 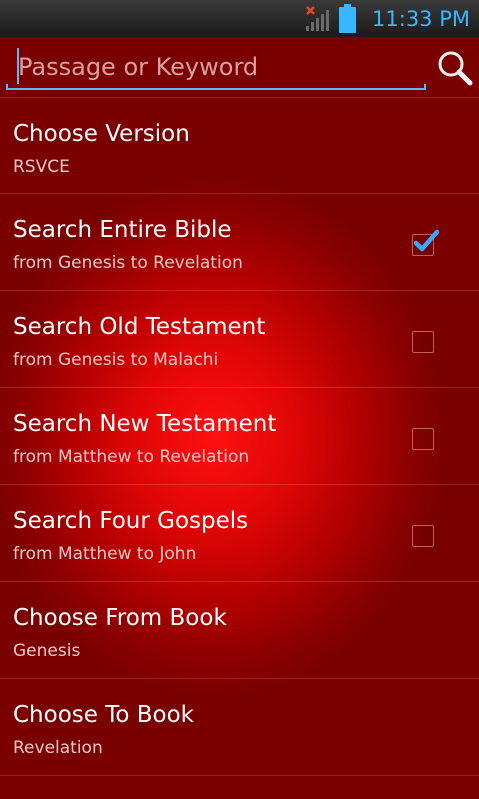 I want to click on search-input-underline, so click(x=216, y=87).